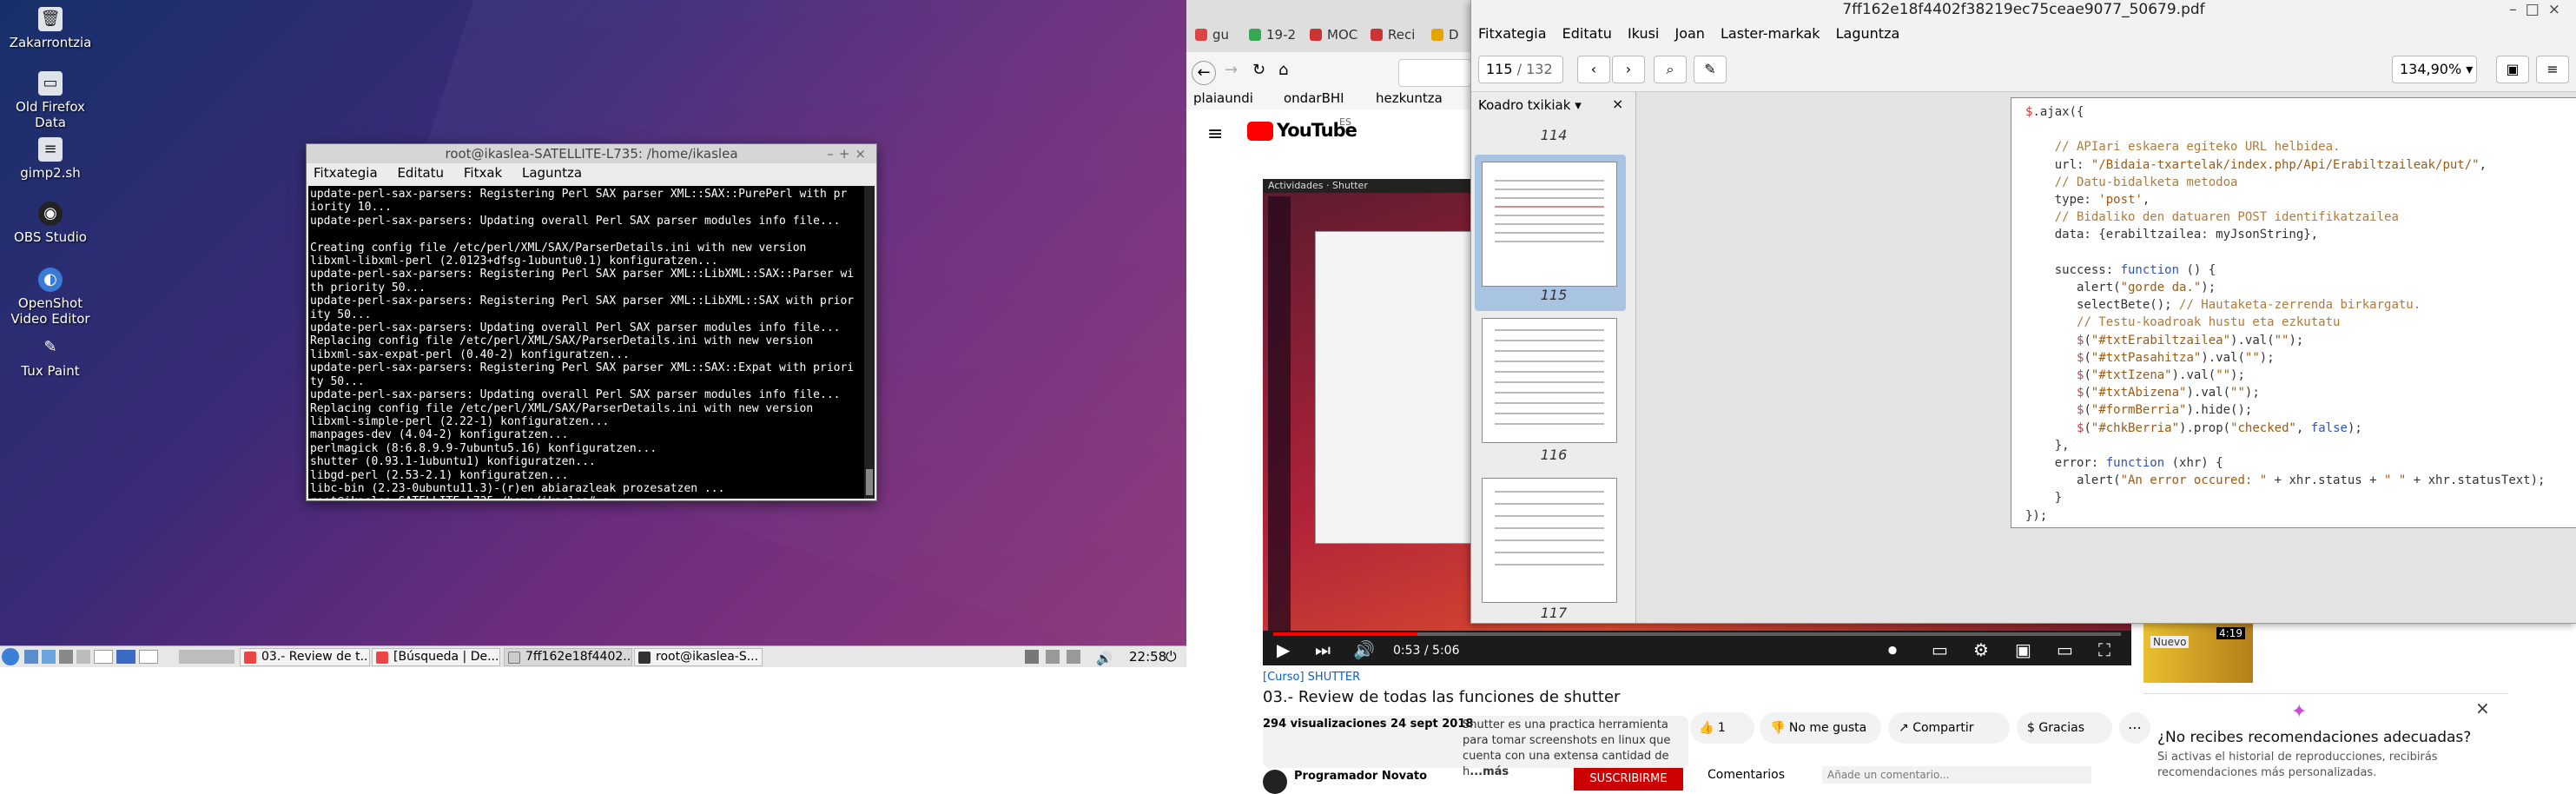 This screenshot has height=794, width=2576. I want to click on sidebar-toggle-icon: ▣, so click(2512, 69).